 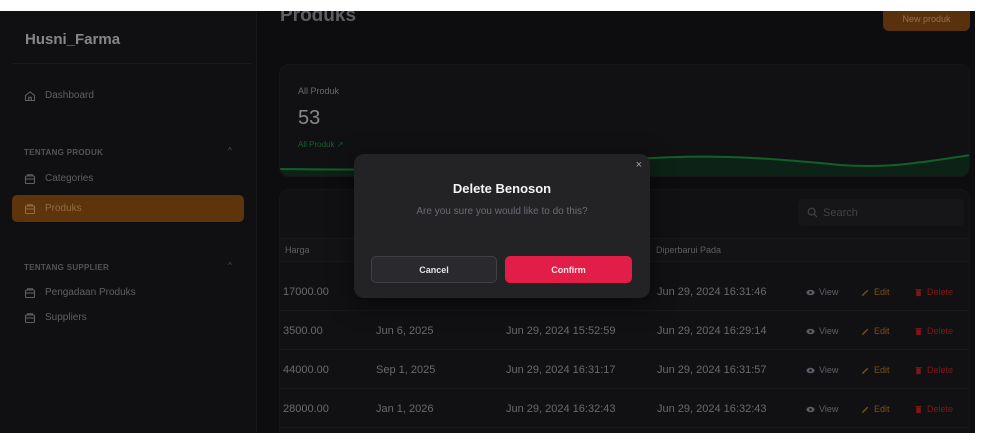 I want to click on modal-title: Delete Benoson, so click(x=502, y=188).